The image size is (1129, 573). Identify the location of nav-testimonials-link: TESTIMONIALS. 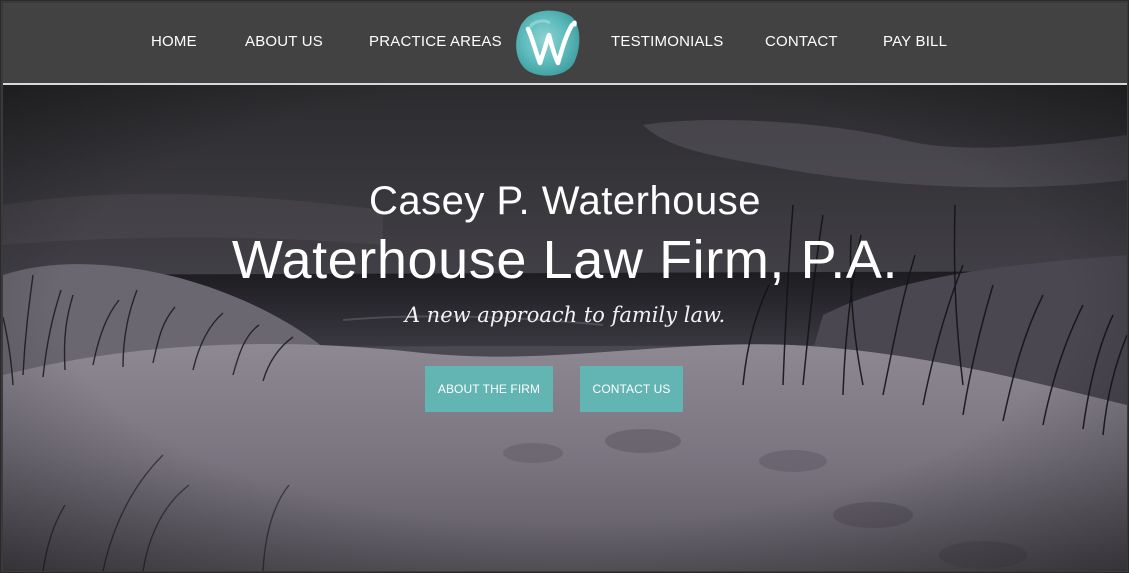
(667, 41).